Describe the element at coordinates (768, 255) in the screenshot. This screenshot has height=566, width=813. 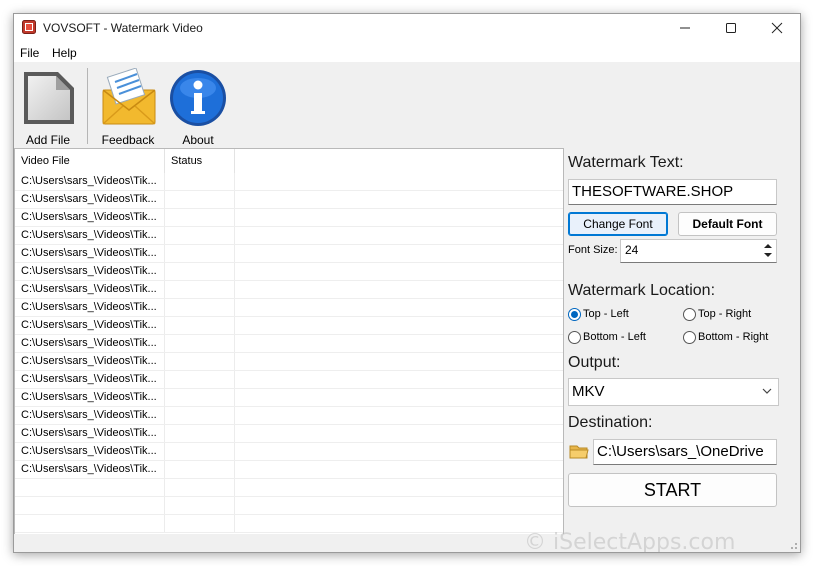
I see `spin-down-icon` at that location.